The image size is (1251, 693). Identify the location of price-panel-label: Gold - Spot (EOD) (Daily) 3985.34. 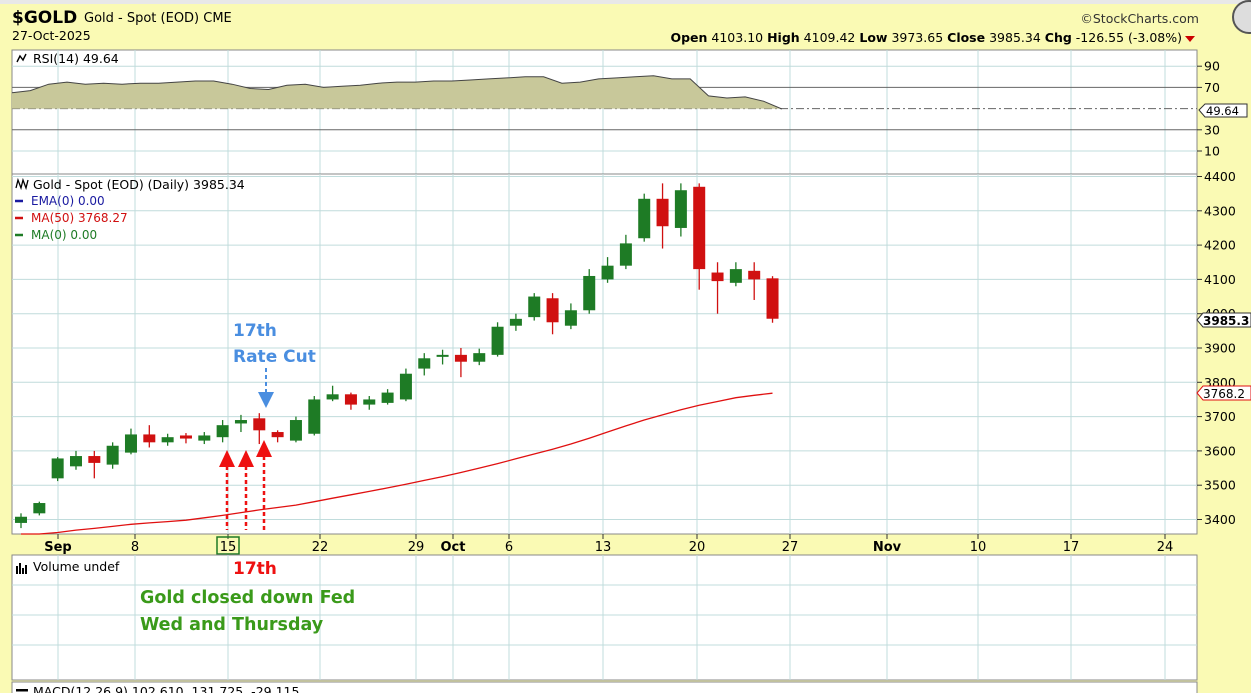
(139, 184).